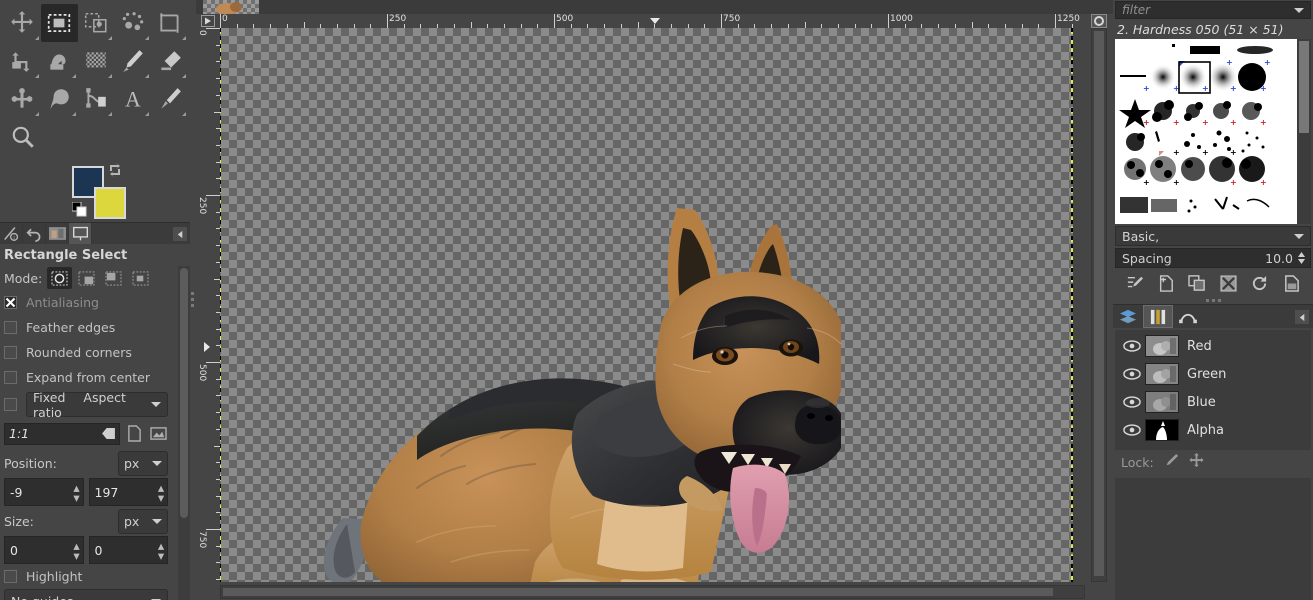  What do you see at coordinates (1291, 283) in the screenshot?
I see `open-brush-as-image-button` at bounding box center [1291, 283].